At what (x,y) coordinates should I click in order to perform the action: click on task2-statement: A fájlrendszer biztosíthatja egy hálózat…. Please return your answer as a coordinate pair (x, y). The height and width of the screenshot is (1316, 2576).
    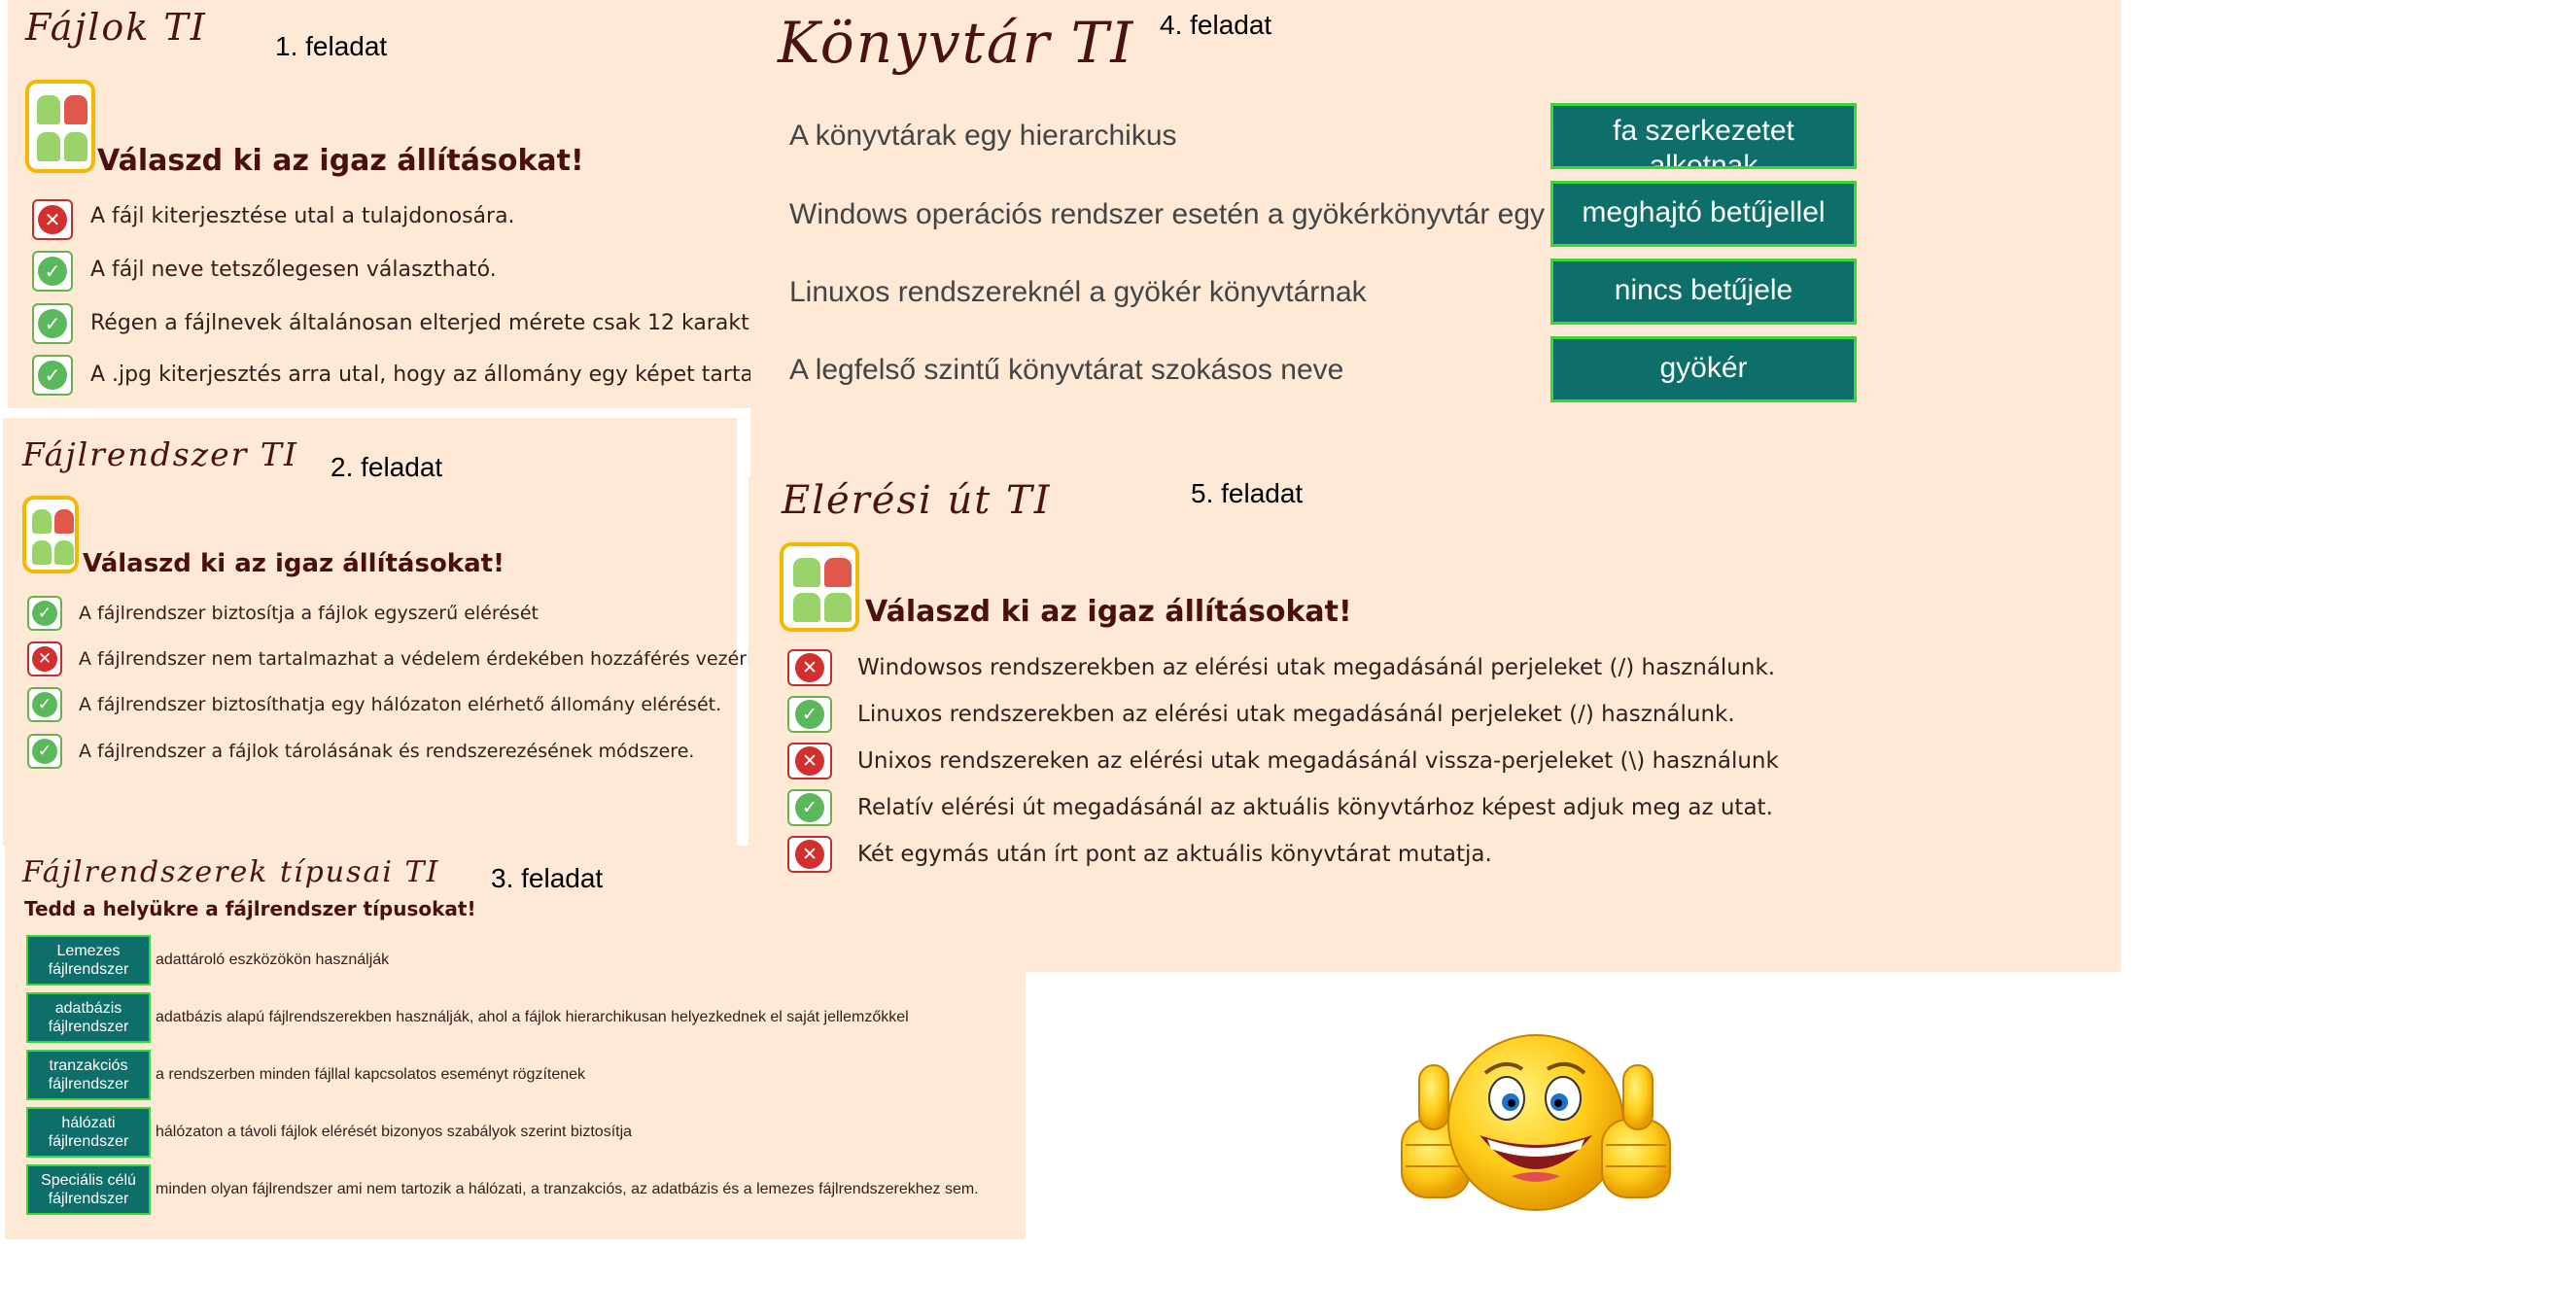
    Looking at the image, I should click on (400, 704).